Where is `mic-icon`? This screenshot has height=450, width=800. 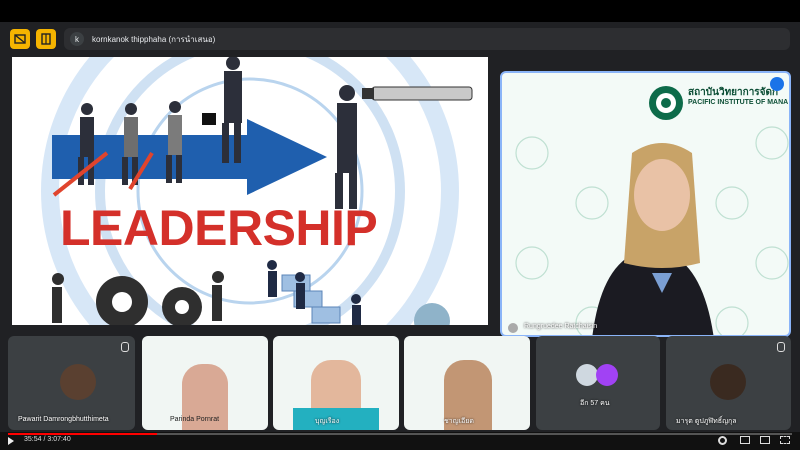
mic-icon is located at coordinates (513, 328).